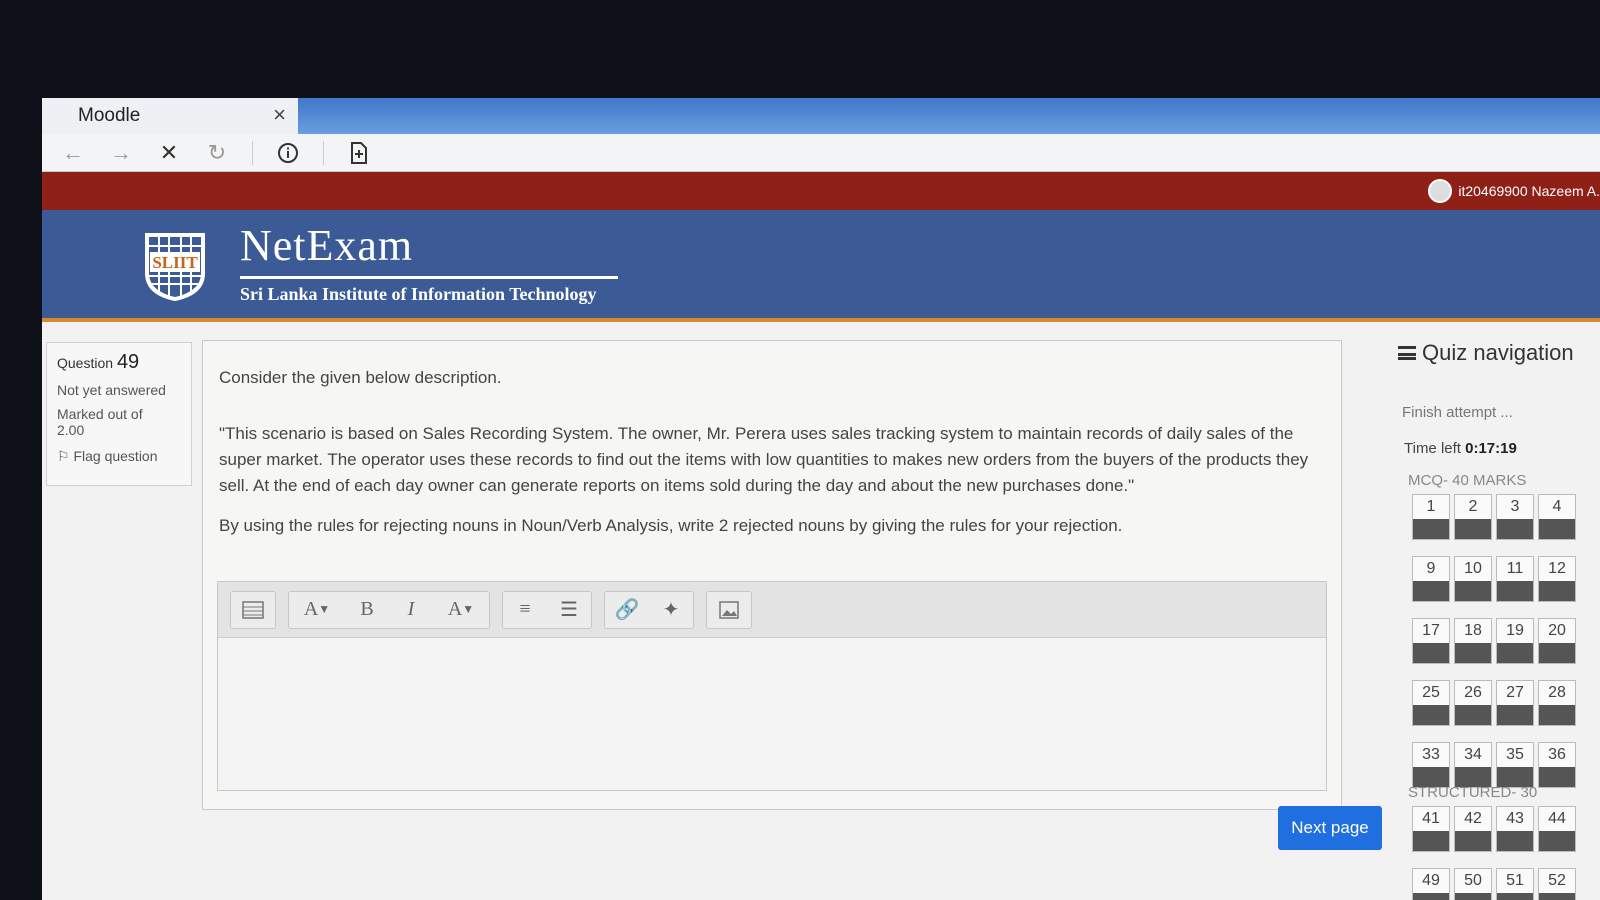 This screenshot has width=1600, height=900. I want to click on quiz-nav-button-42: 42, so click(1473, 829).